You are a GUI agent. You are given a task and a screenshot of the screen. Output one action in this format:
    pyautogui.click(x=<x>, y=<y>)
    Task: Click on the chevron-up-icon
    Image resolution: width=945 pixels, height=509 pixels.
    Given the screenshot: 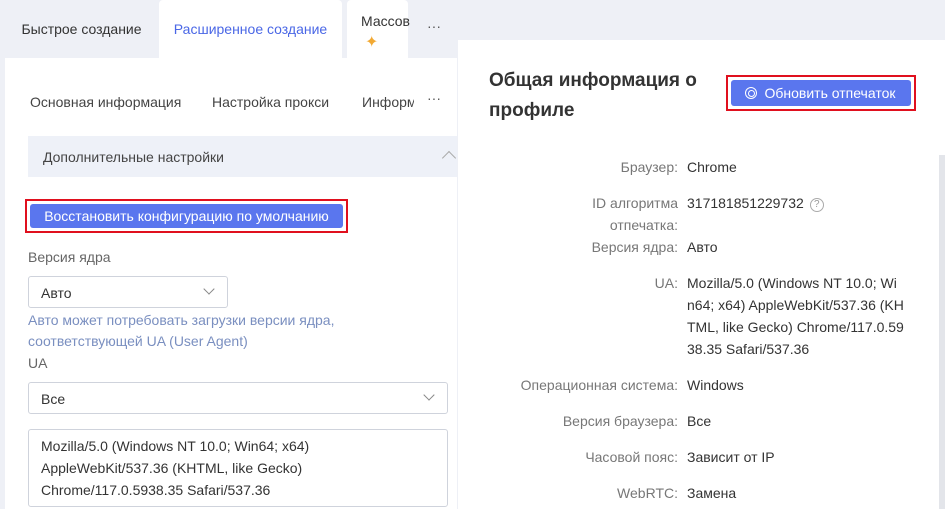 What is the action you would take?
    pyautogui.click(x=449, y=158)
    